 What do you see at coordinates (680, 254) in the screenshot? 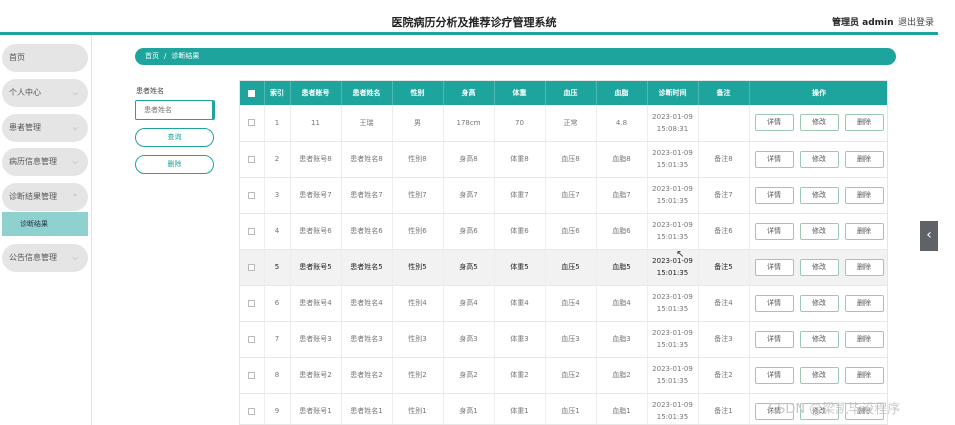
I see `mouse-cursor-icon: ↖` at bounding box center [680, 254].